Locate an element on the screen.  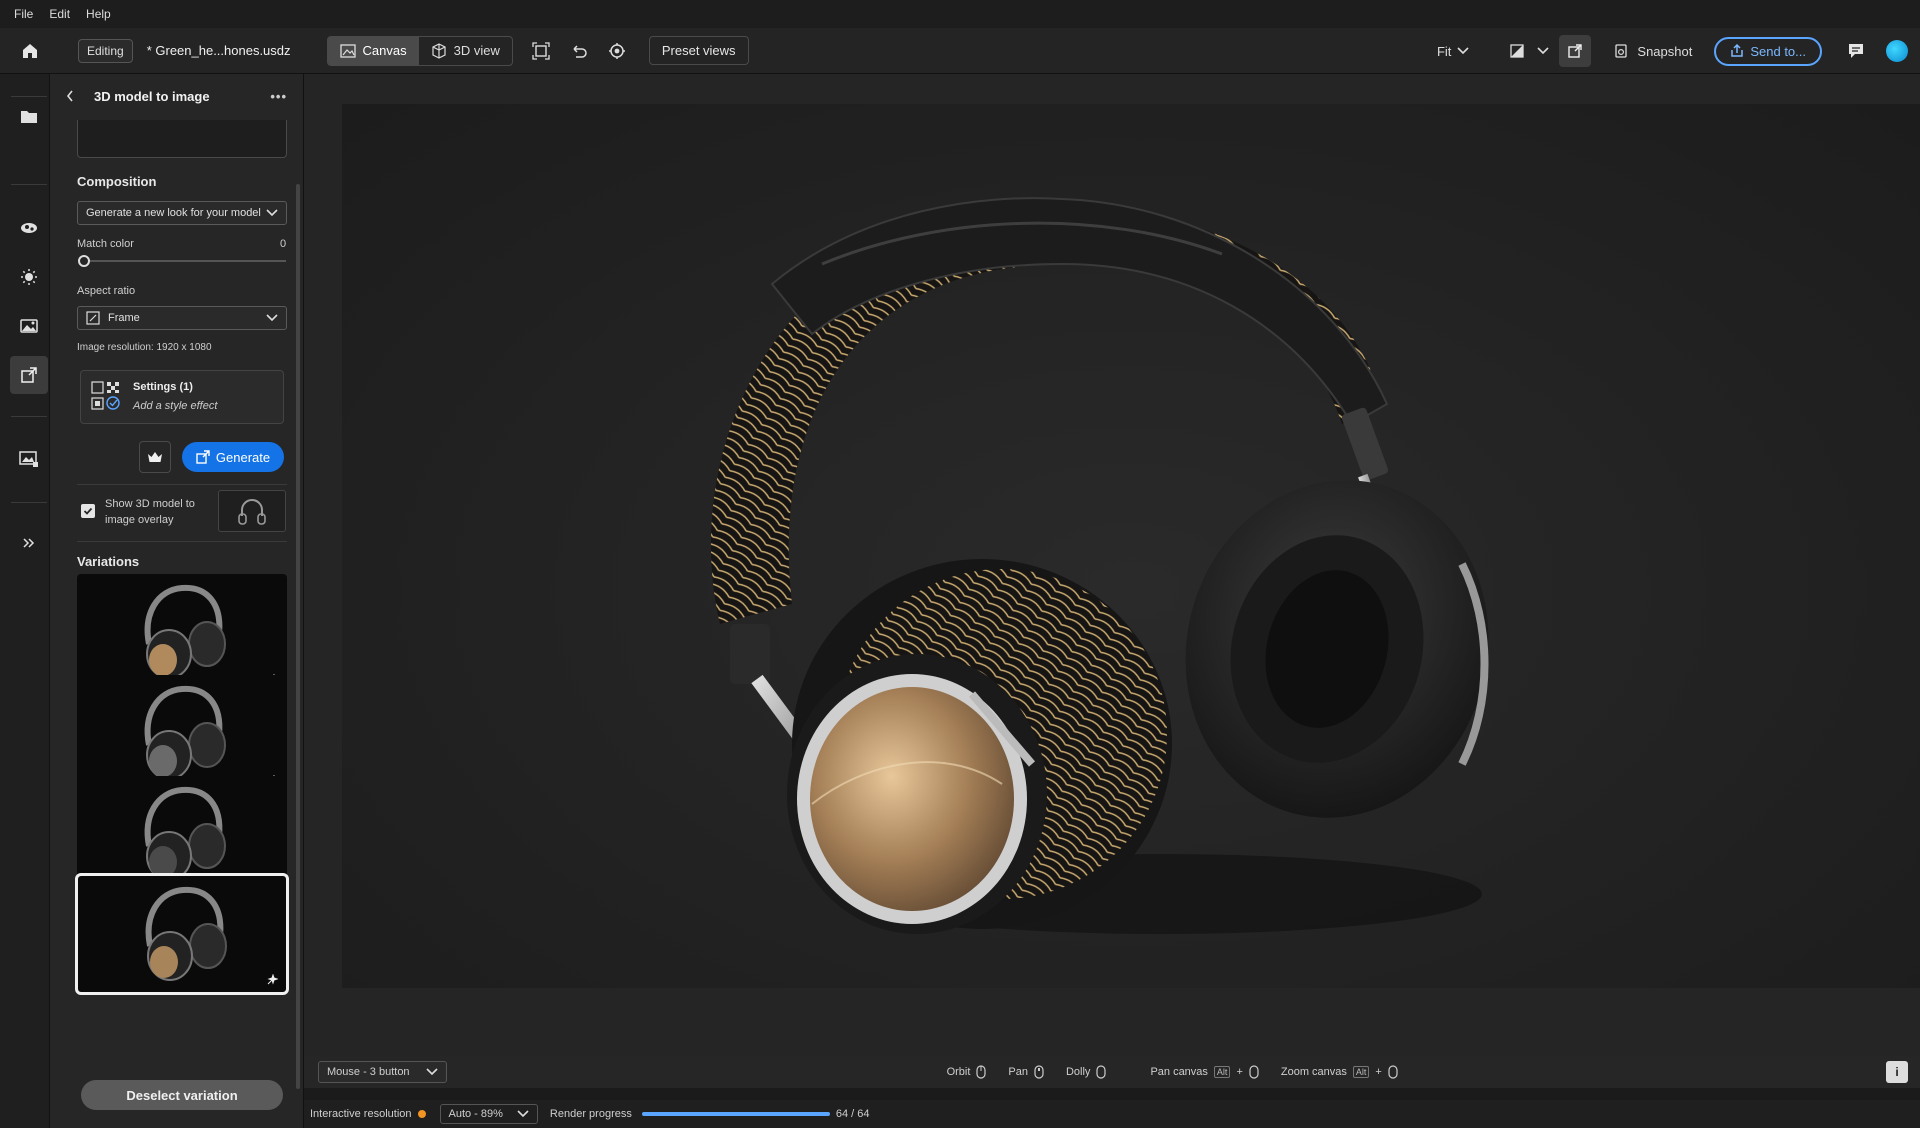
mouse-mode-dropdown: Mouse - 3 button is located at coordinates (382, 1072).